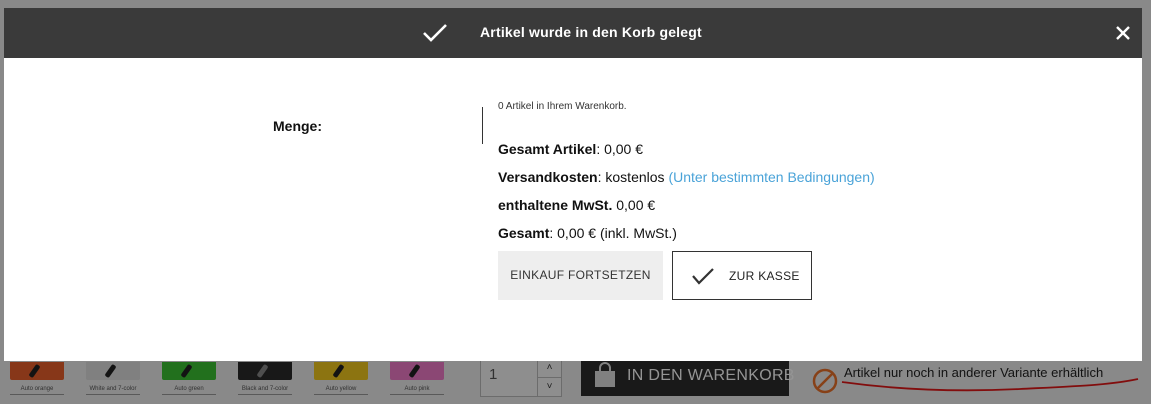 Image resolution: width=1151 pixels, height=404 pixels. I want to click on divider, so click(482, 125).